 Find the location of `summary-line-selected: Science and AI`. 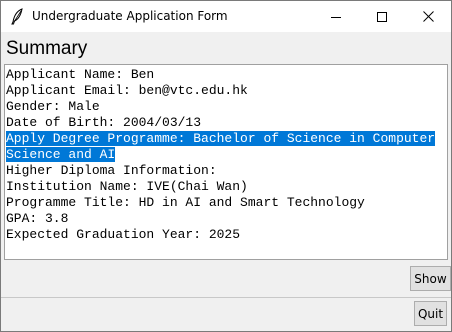

summary-line-selected: Science and AI is located at coordinates (61, 154).